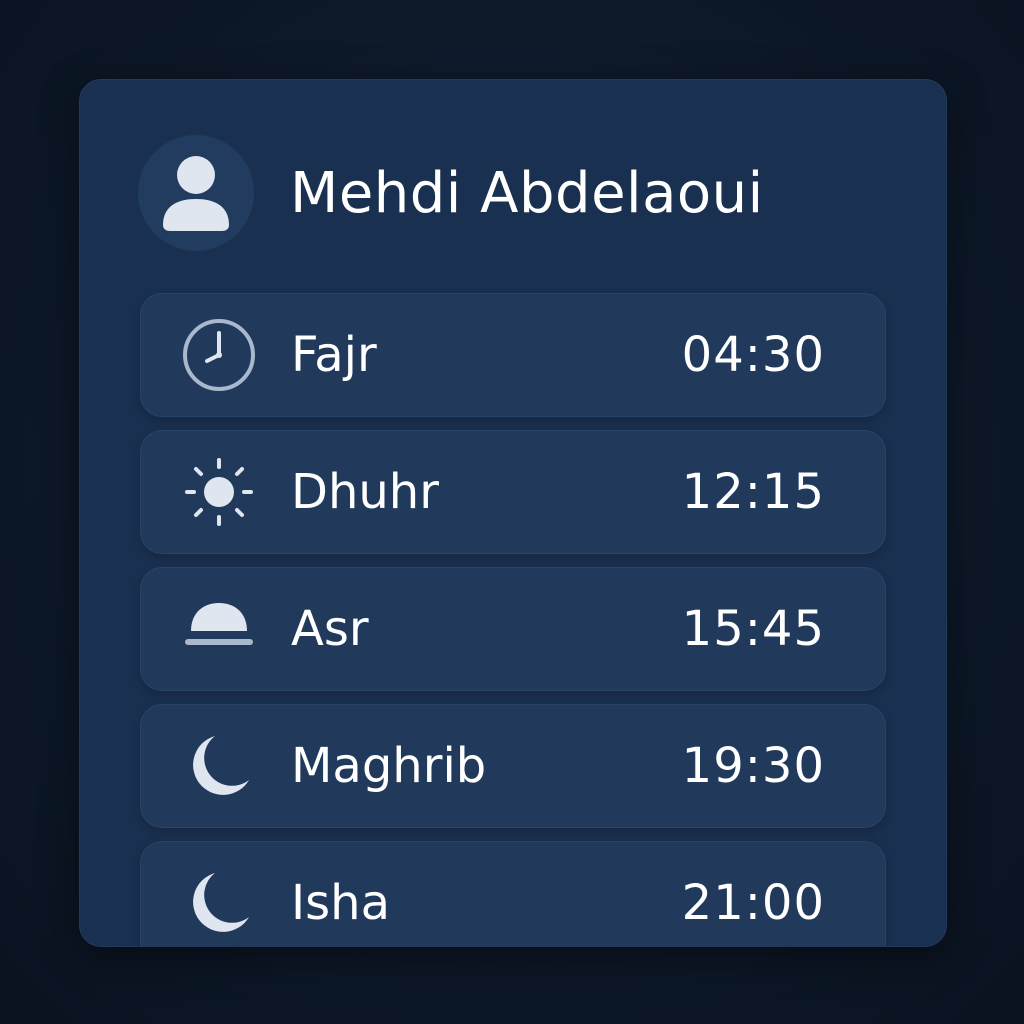  What do you see at coordinates (513, 629) in the screenshot?
I see `prayer-row-asr: Asr 15:45` at bounding box center [513, 629].